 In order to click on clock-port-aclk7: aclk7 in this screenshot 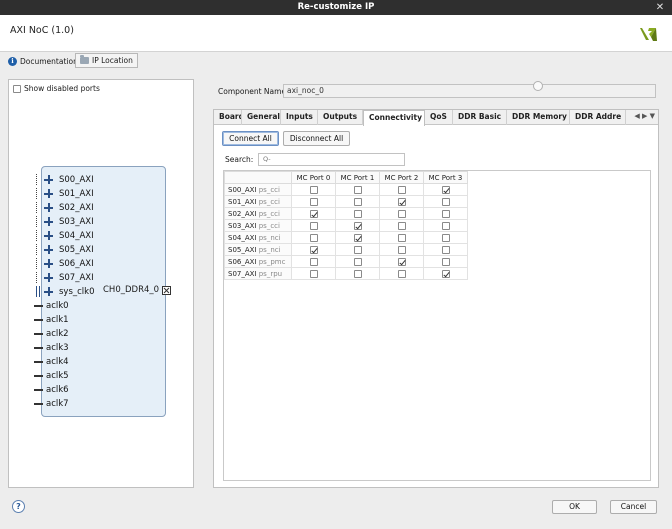, I will do `click(51, 403)`.